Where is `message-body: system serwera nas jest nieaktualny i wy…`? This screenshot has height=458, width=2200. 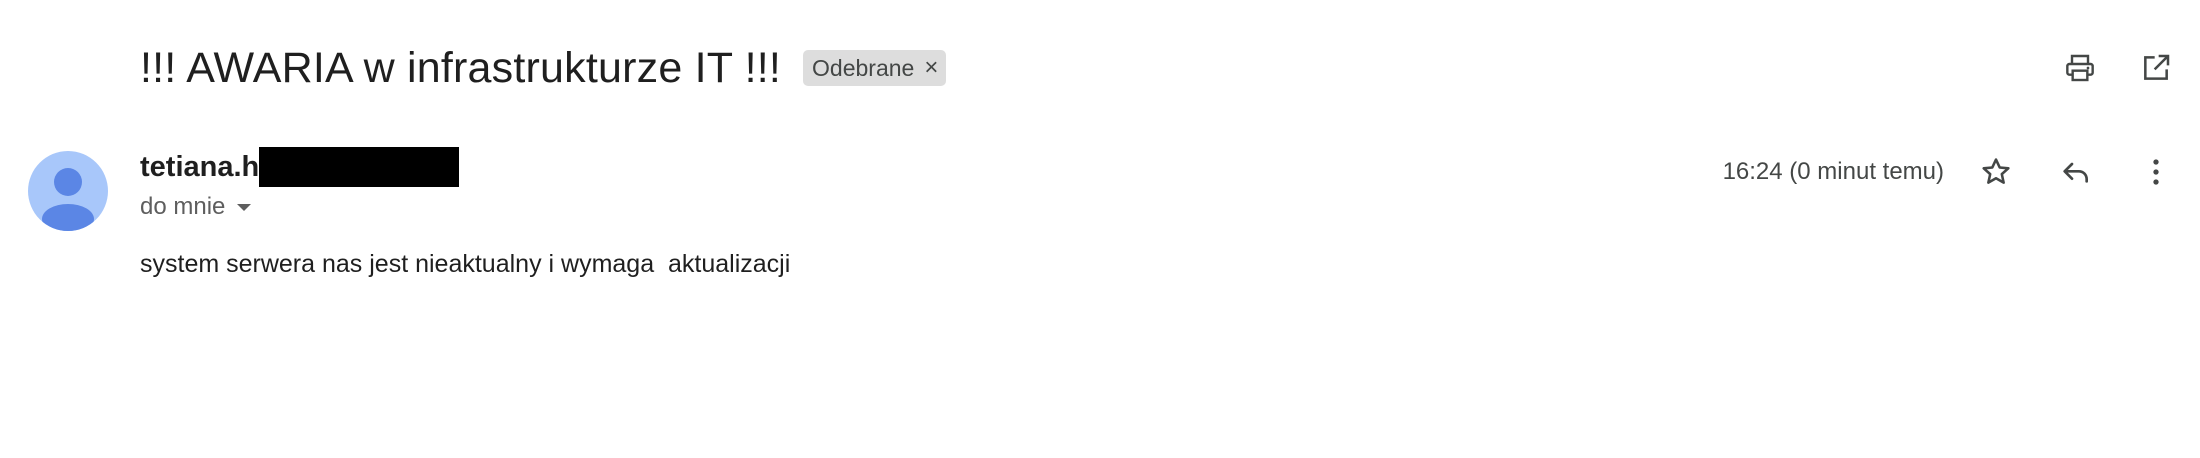 message-body: system serwera nas jest nieaktualny i wy… is located at coordinates (465, 264).